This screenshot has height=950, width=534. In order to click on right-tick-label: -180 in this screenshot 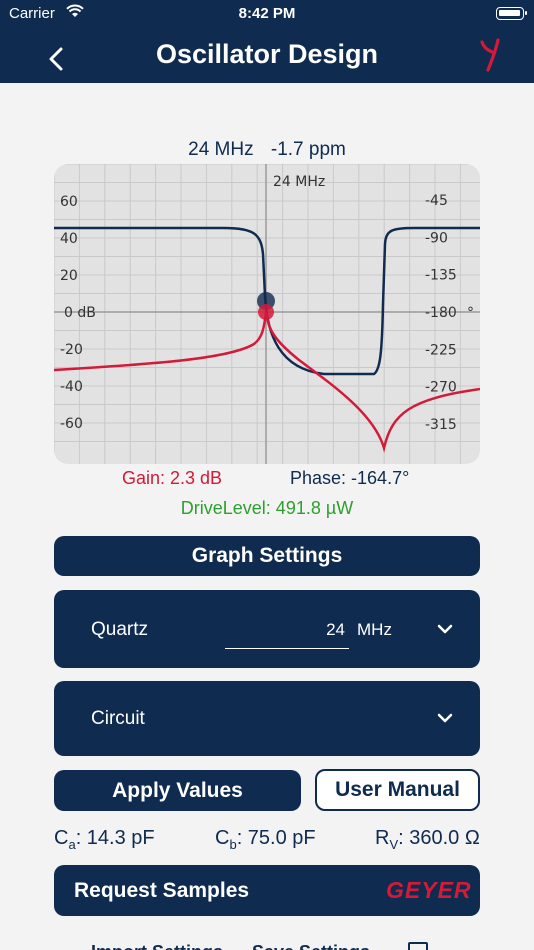, I will do `click(441, 313)`.